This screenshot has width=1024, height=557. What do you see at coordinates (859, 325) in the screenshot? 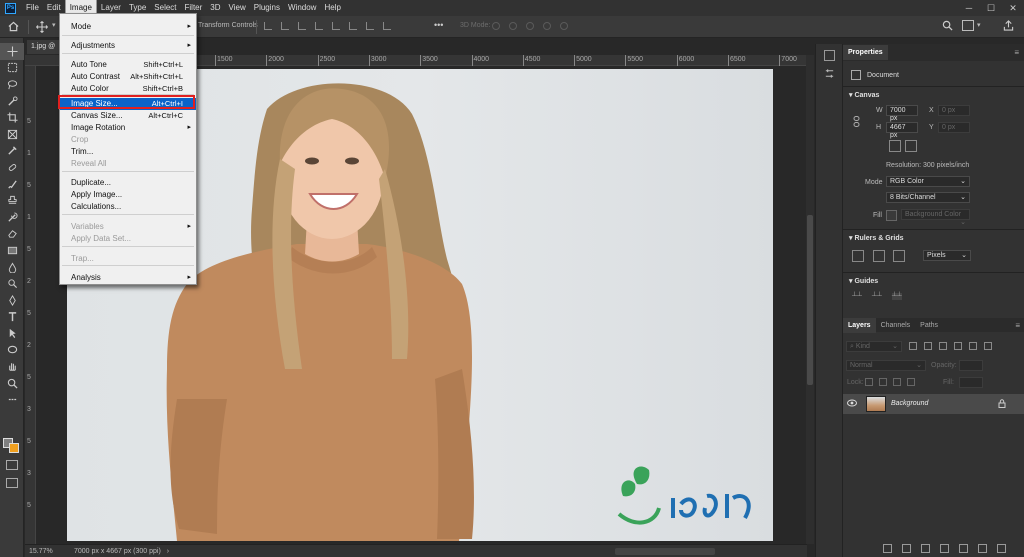
I see `tab-layers: Layers` at bounding box center [859, 325].